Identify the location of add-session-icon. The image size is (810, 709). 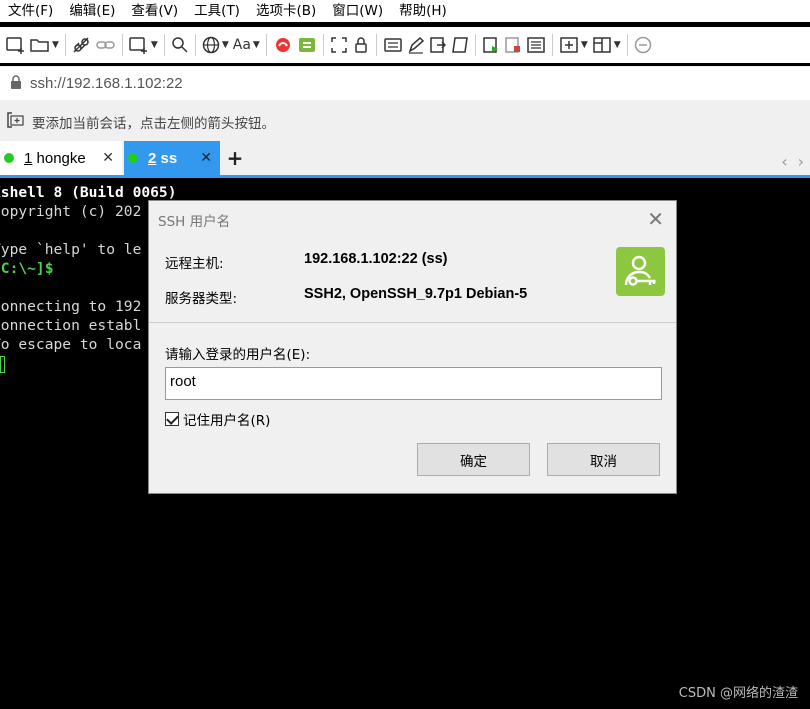
(16, 122).